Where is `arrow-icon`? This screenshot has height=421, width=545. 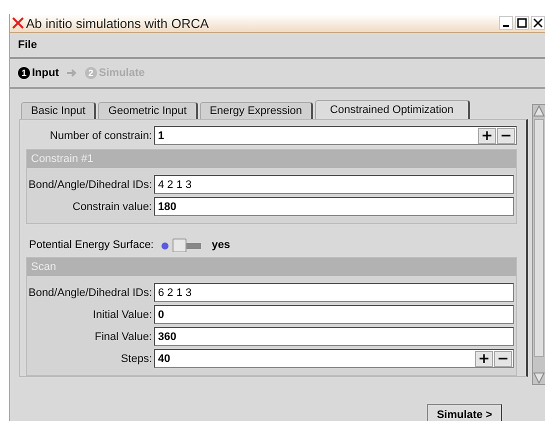 arrow-icon is located at coordinates (71, 73).